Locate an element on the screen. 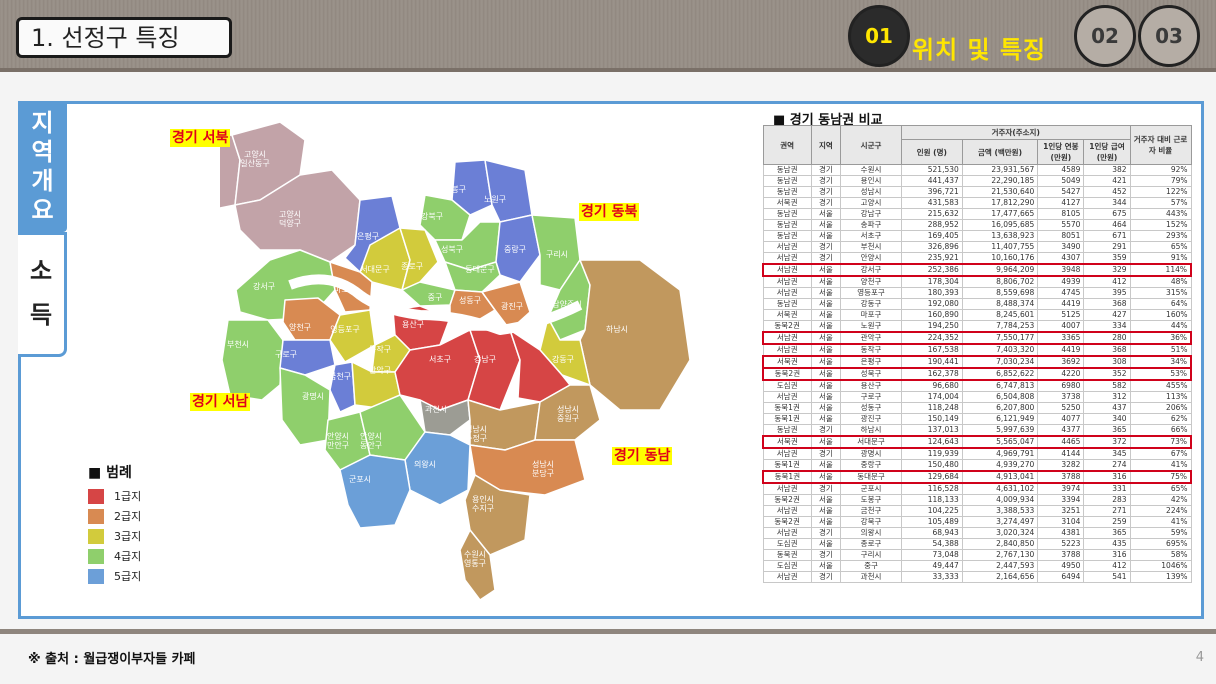 The height and width of the screenshot is (684, 1216). table-row: 동남권 서울 서초구 169,405 13,638,923 8051 671 293% is located at coordinates (977, 236).